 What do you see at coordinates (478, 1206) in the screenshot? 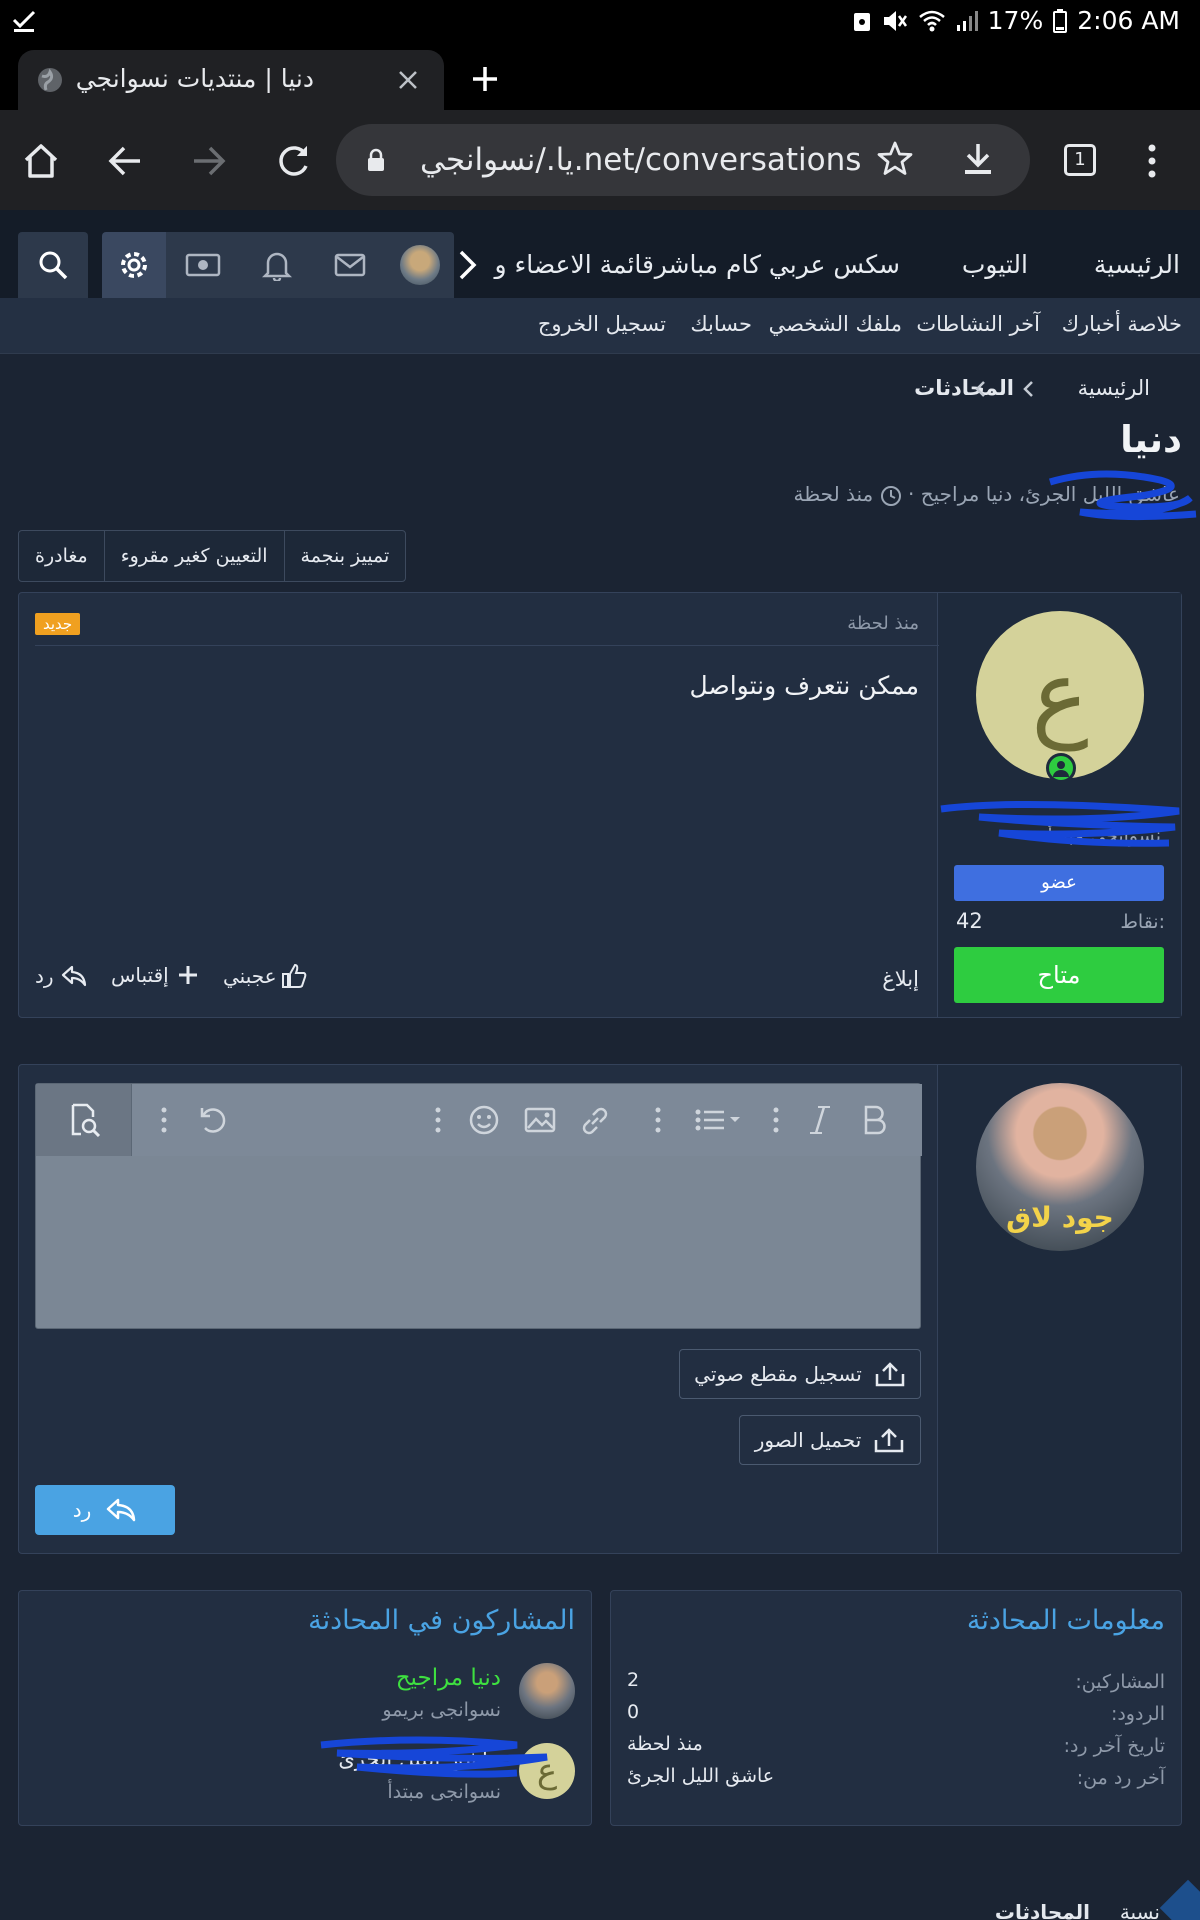
I see `message-editor` at bounding box center [478, 1206].